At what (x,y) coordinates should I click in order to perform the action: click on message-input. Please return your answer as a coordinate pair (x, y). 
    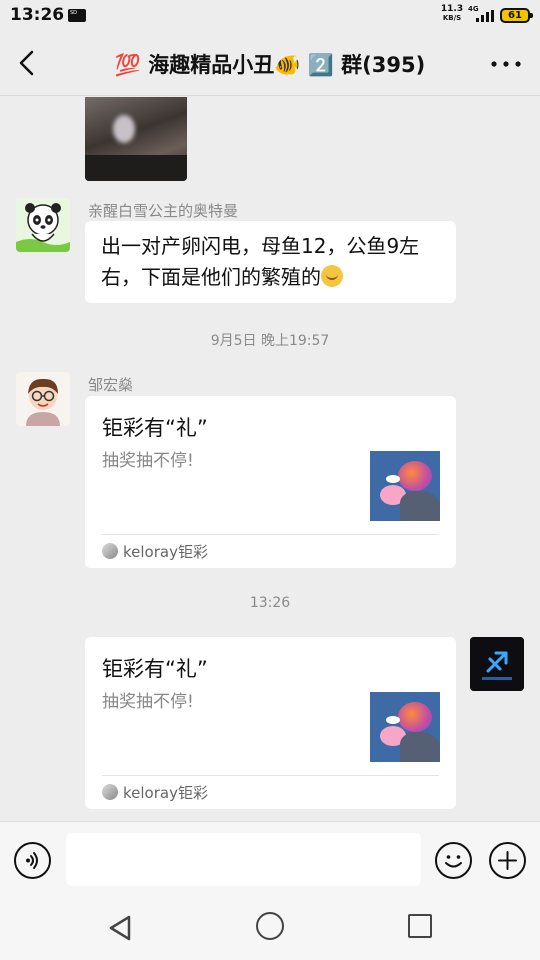
    Looking at the image, I should click on (243, 859).